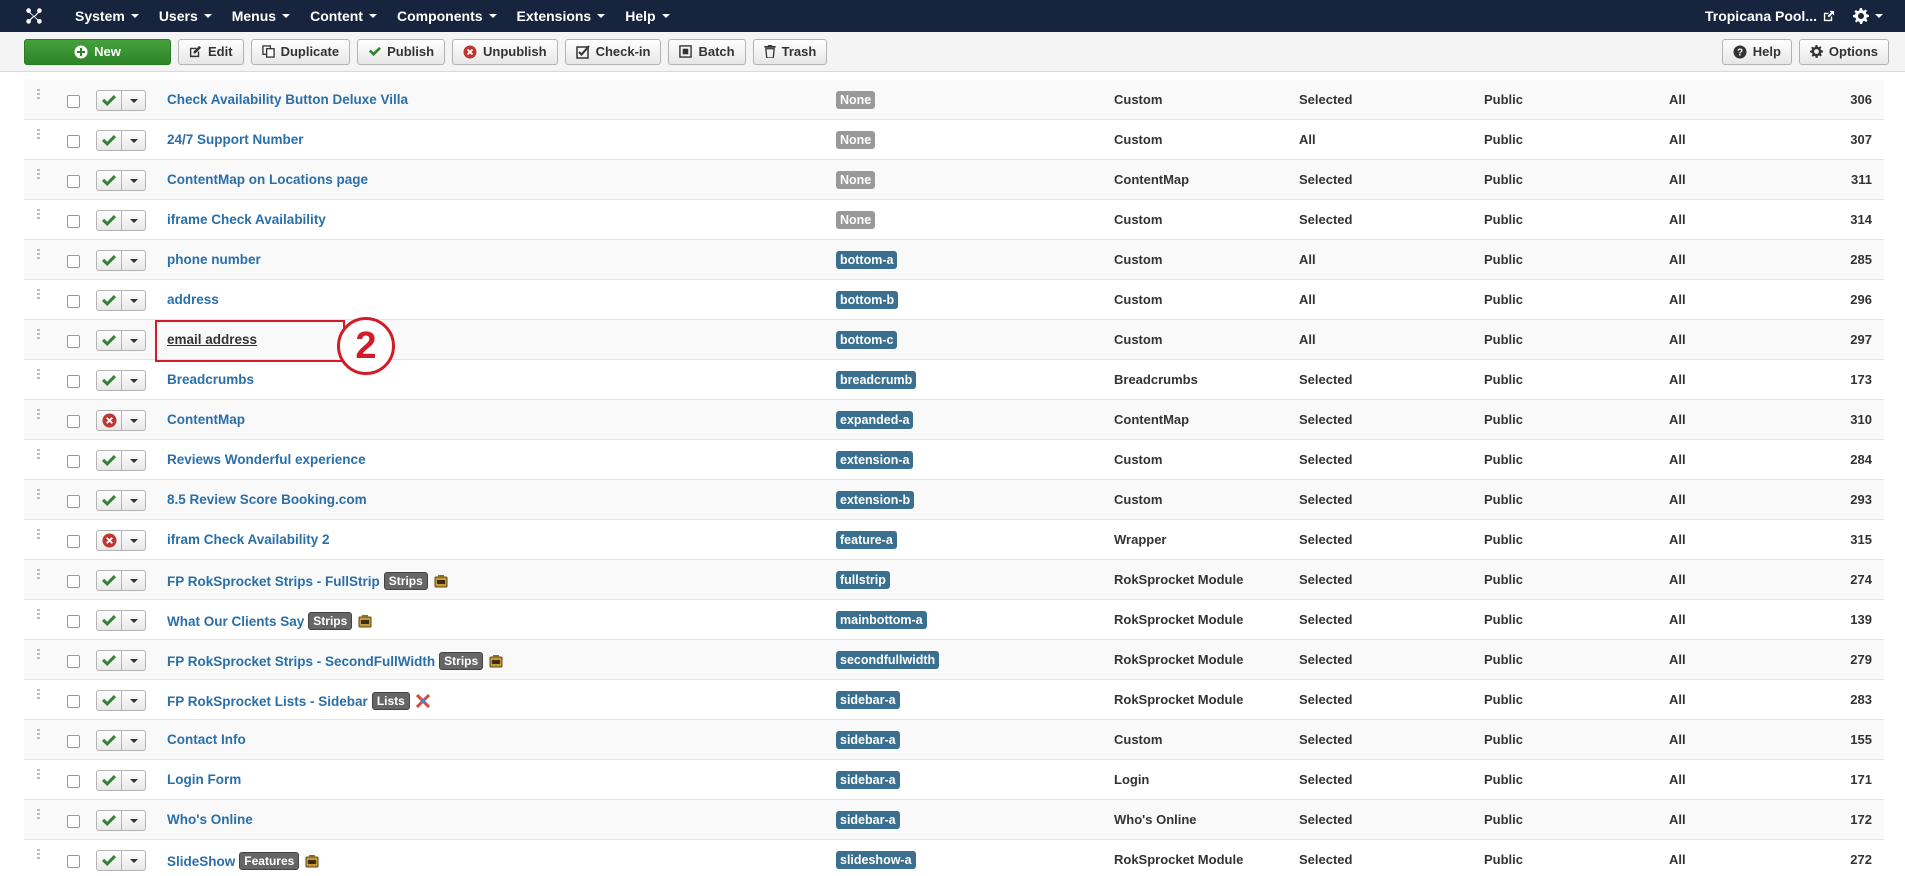  What do you see at coordinates (307, 581) in the screenshot?
I see `module-title-link: FP RokSprocket Strips - FullStrip Strips` at bounding box center [307, 581].